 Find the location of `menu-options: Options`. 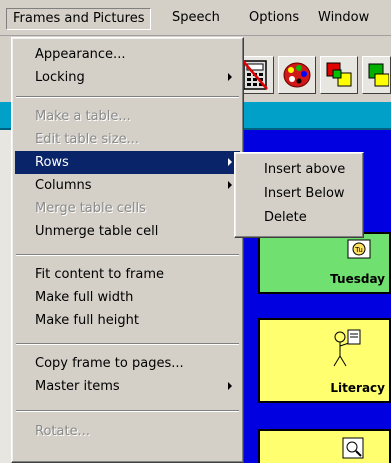

menu-options: Options is located at coordinates (274, 19).